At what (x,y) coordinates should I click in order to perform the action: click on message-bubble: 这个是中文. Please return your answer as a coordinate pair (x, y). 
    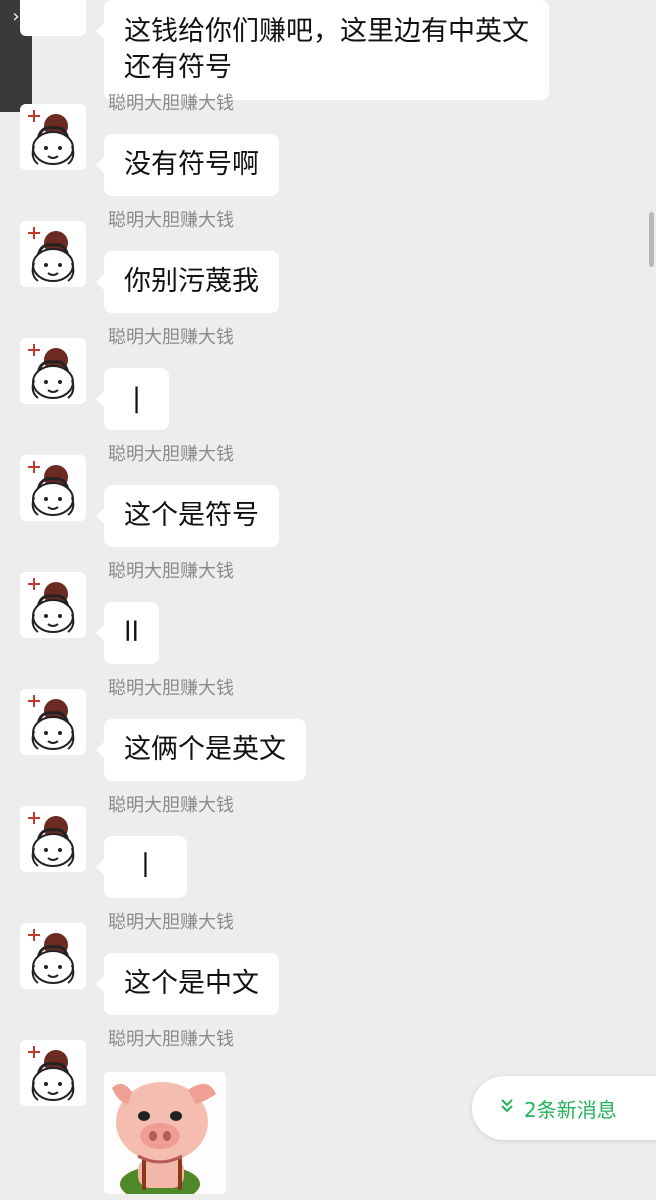
    Looking at the image, I should click on (187, 984).